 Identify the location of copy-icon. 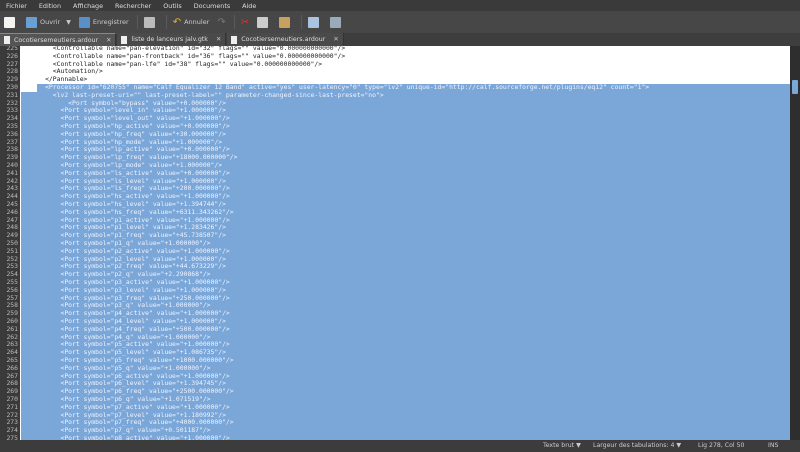
(263, 22).